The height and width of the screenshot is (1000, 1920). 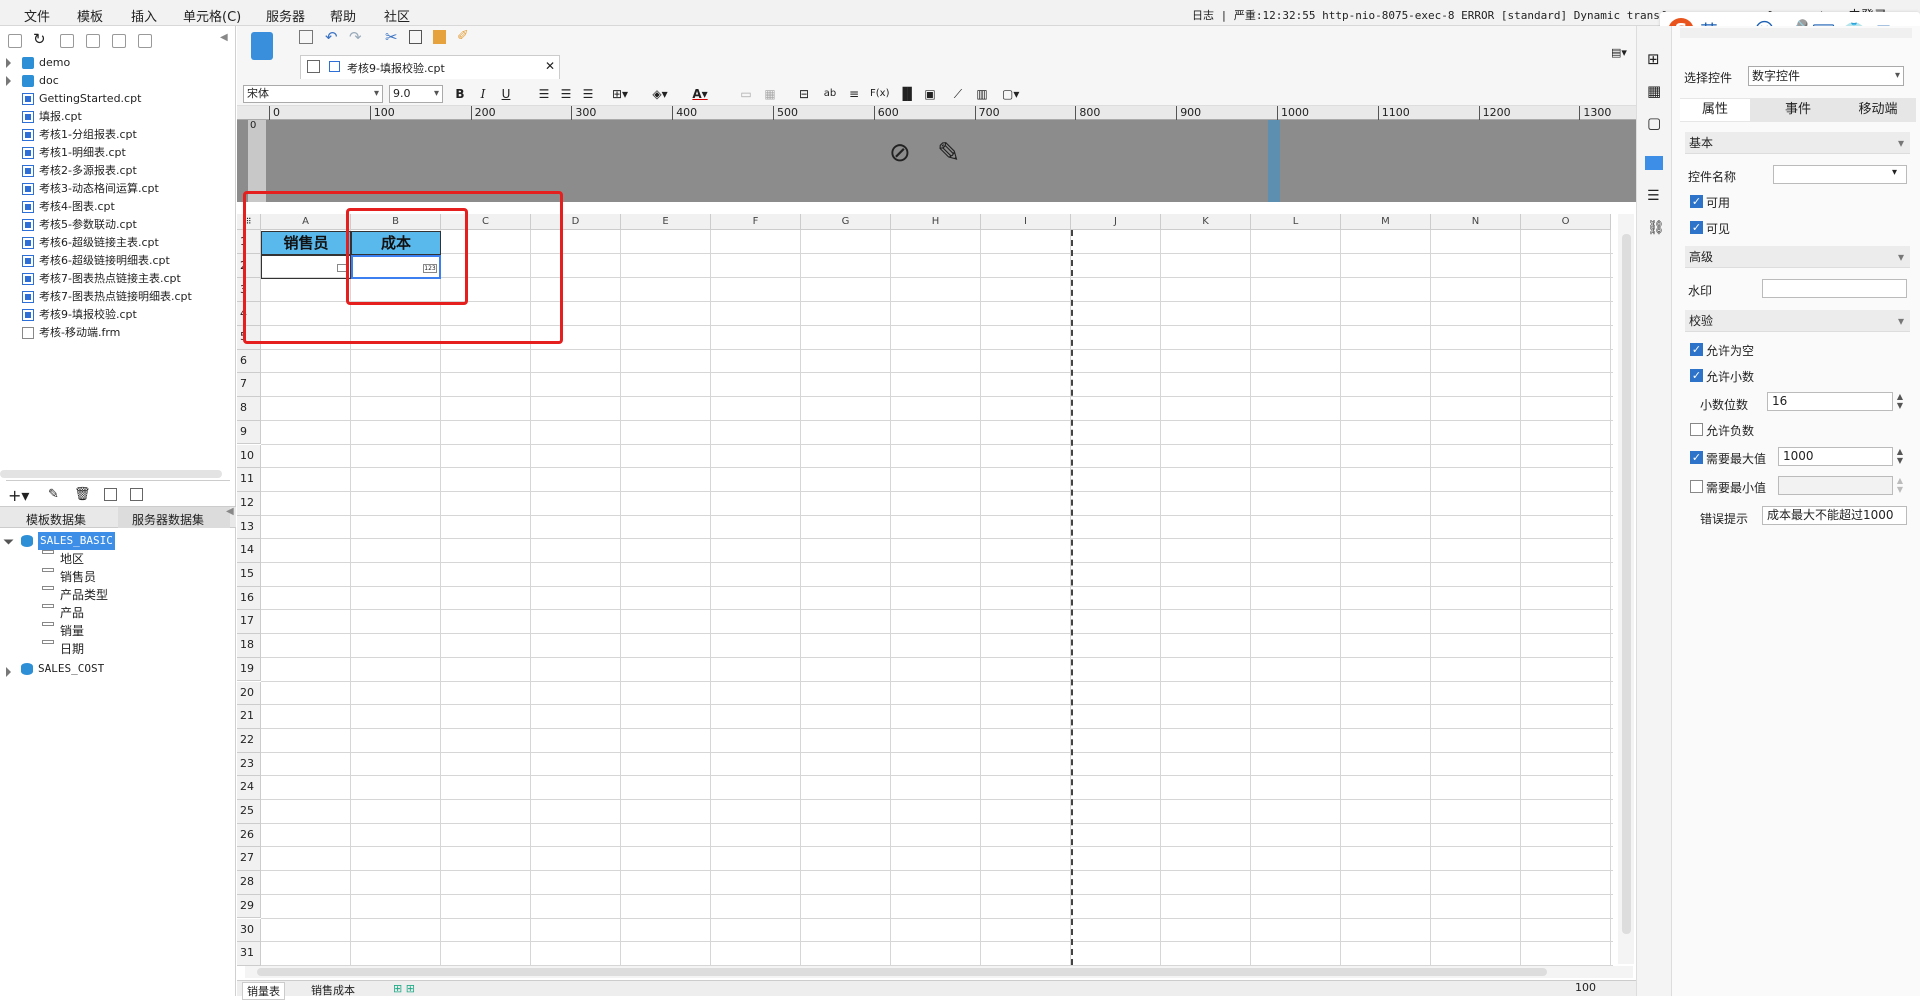 I want to click on min-value-spinner-icon: ▲ ▼, so click(x=1900, y=485).